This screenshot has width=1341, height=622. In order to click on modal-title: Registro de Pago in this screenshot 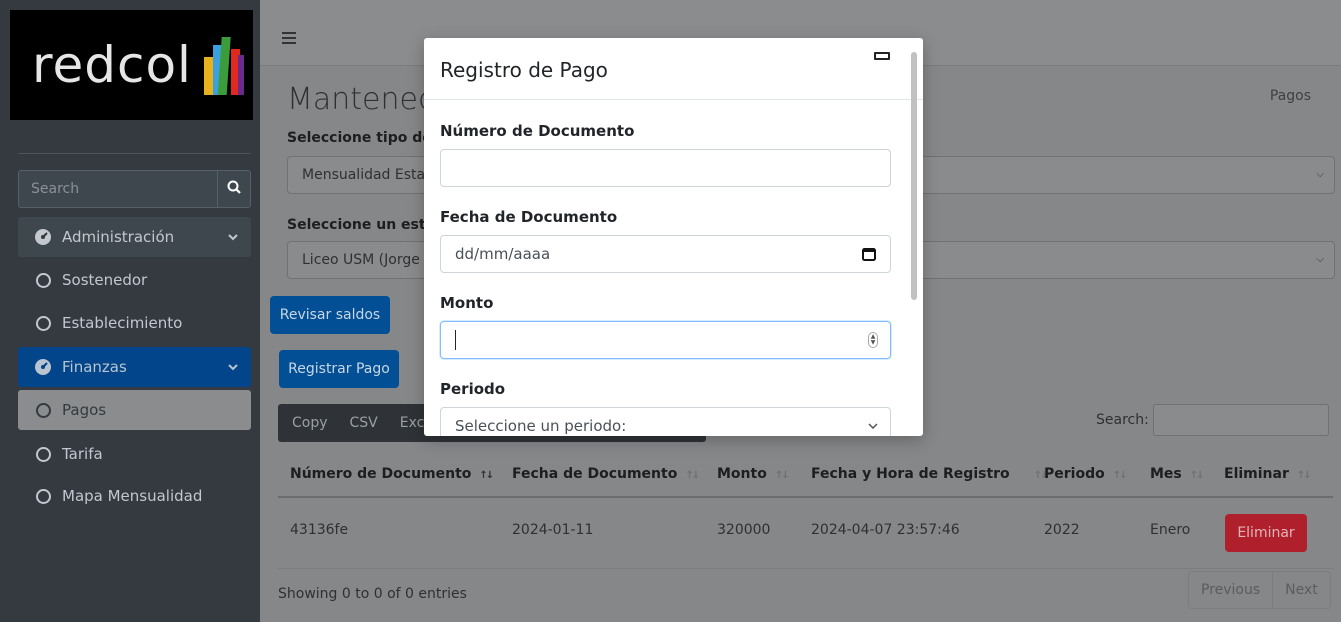, I will do `click(524, 70)`.